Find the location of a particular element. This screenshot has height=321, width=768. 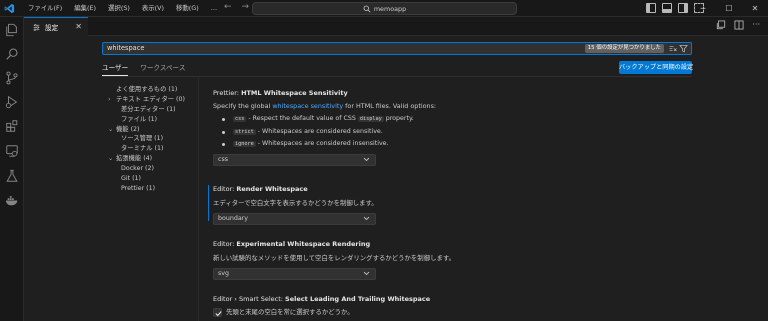

toc-item-label: ソース管理 (1) is located at coordinates (142, 139).